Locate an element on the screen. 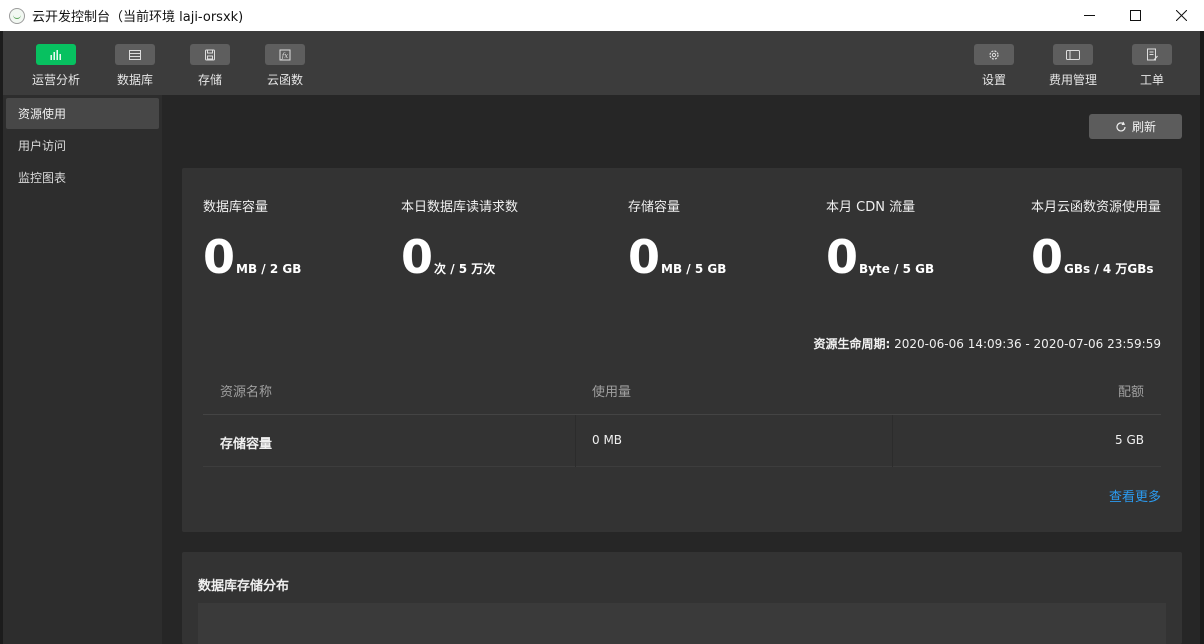  toolbar-item-label: 数据库 is located at coordinates (134, 80).